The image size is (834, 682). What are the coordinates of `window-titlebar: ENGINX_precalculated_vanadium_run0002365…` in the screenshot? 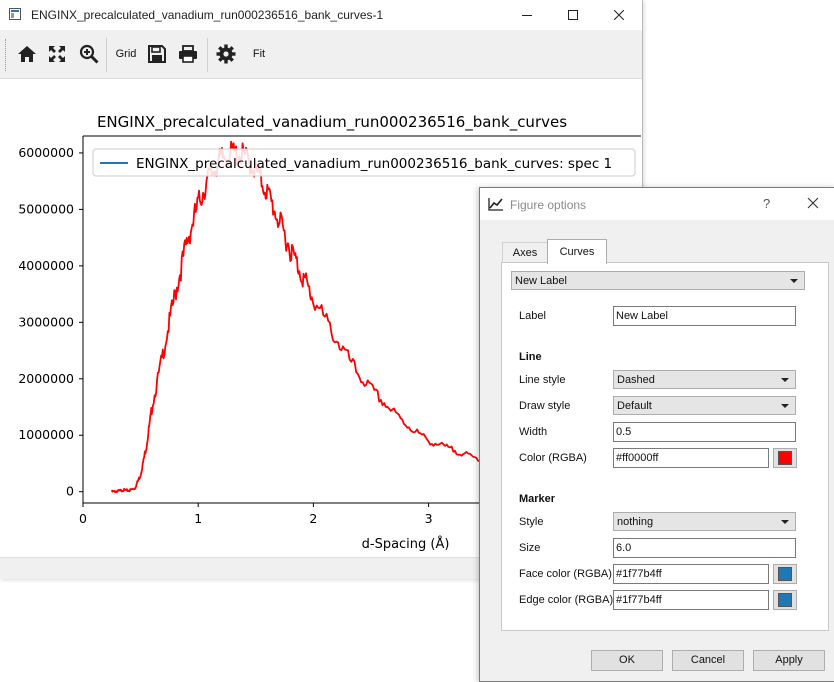 It's located at (321, 15).